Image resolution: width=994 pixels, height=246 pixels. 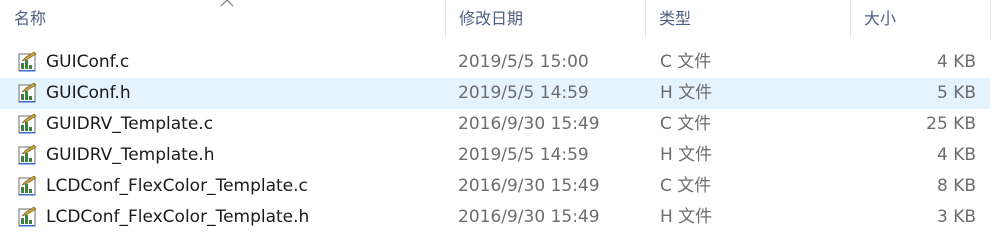 What do you see at coordinates (523, 62) in the screenshot?
I see `file-modified-date: 2019/5/5 15:00` at bounding box center [523, 62].